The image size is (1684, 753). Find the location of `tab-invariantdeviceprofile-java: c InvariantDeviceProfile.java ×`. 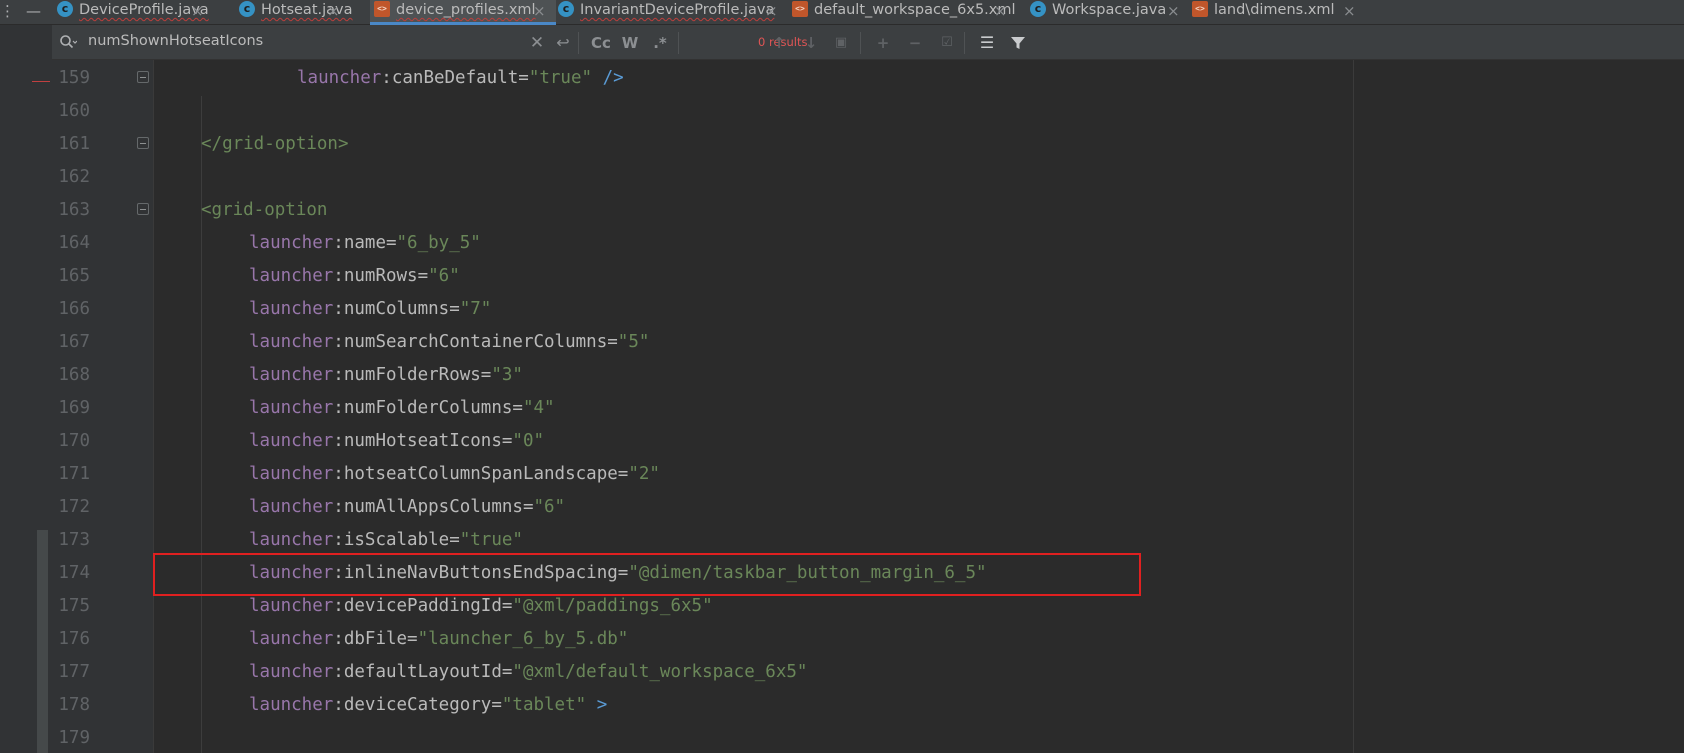

tab-invariantdeviceprofile-java: c InvariantDeviceProfile.java × is located at coordinates (671, 12).